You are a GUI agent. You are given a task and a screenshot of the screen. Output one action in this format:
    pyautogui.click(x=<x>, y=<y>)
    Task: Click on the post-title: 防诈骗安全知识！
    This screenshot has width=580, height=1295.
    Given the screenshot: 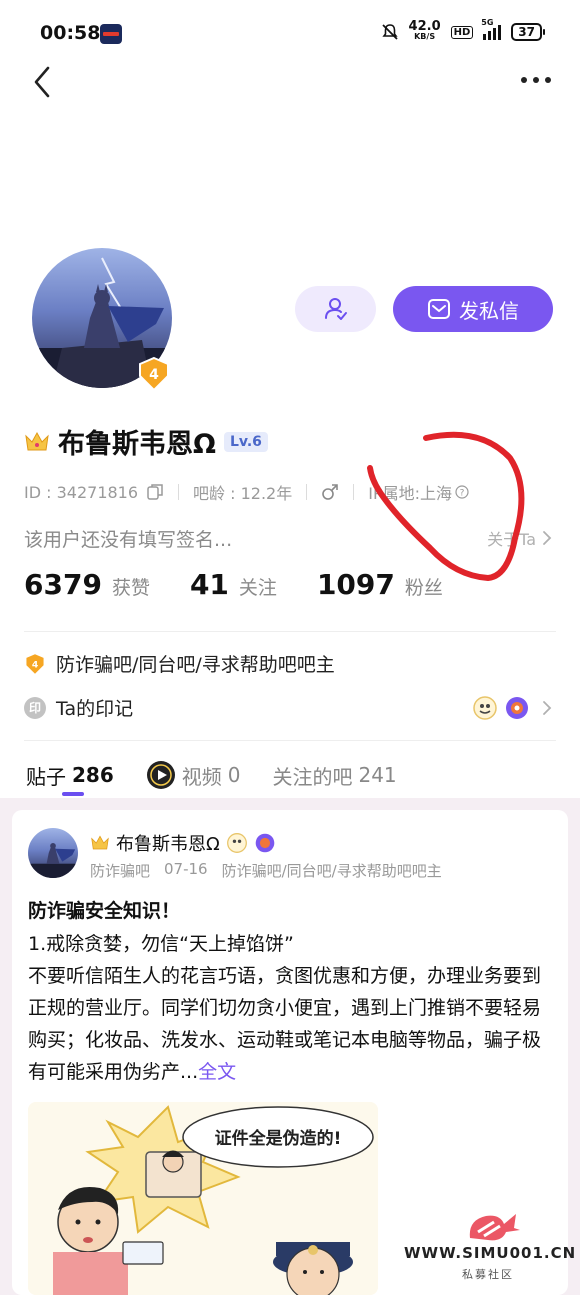 What is the action you would take?
    pyautogui.click(x=104, y=911)
    